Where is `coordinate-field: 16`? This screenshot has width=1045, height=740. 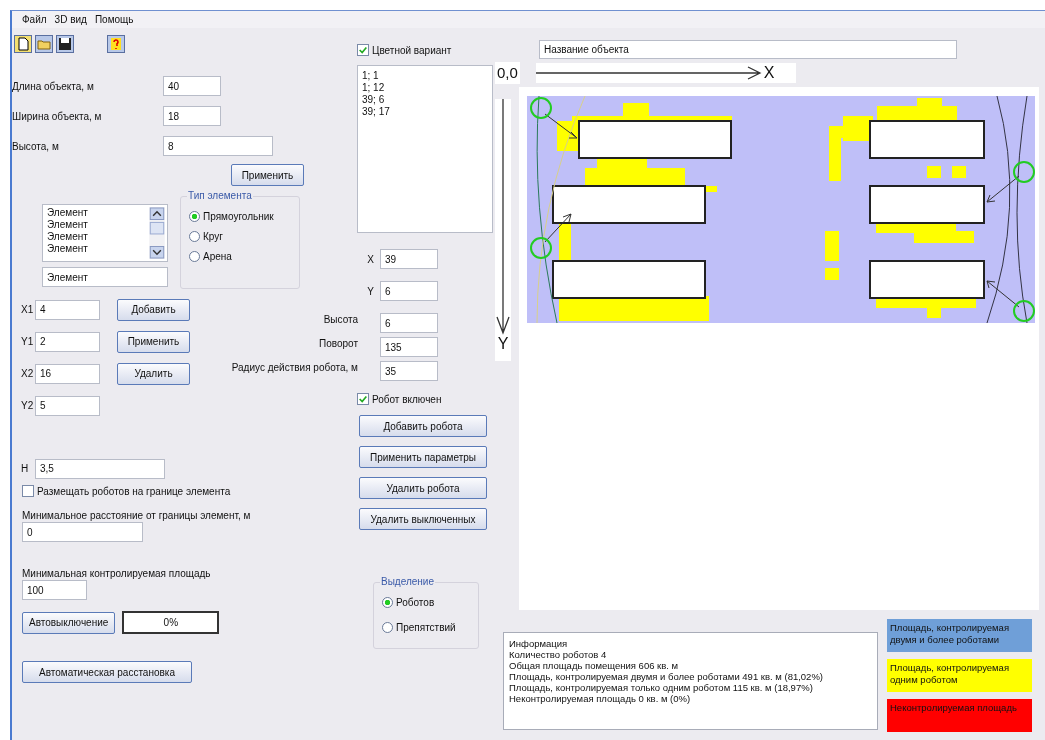
coordinate-field: 16 is located at coordinates (67, 373).